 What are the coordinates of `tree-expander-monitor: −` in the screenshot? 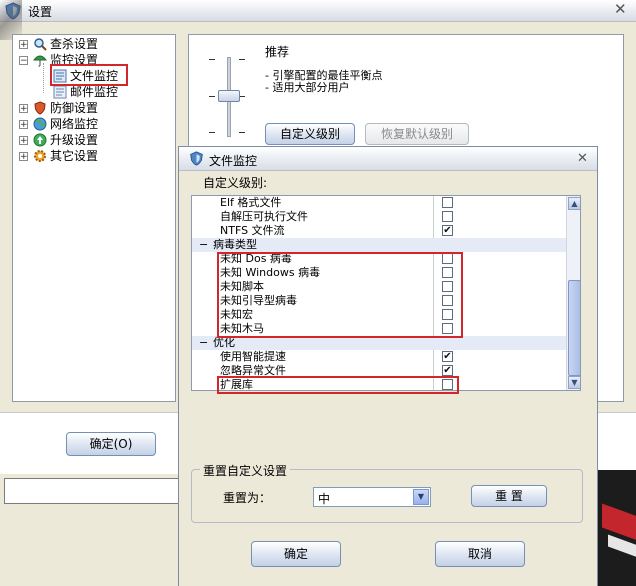 It's located at (23, 61).